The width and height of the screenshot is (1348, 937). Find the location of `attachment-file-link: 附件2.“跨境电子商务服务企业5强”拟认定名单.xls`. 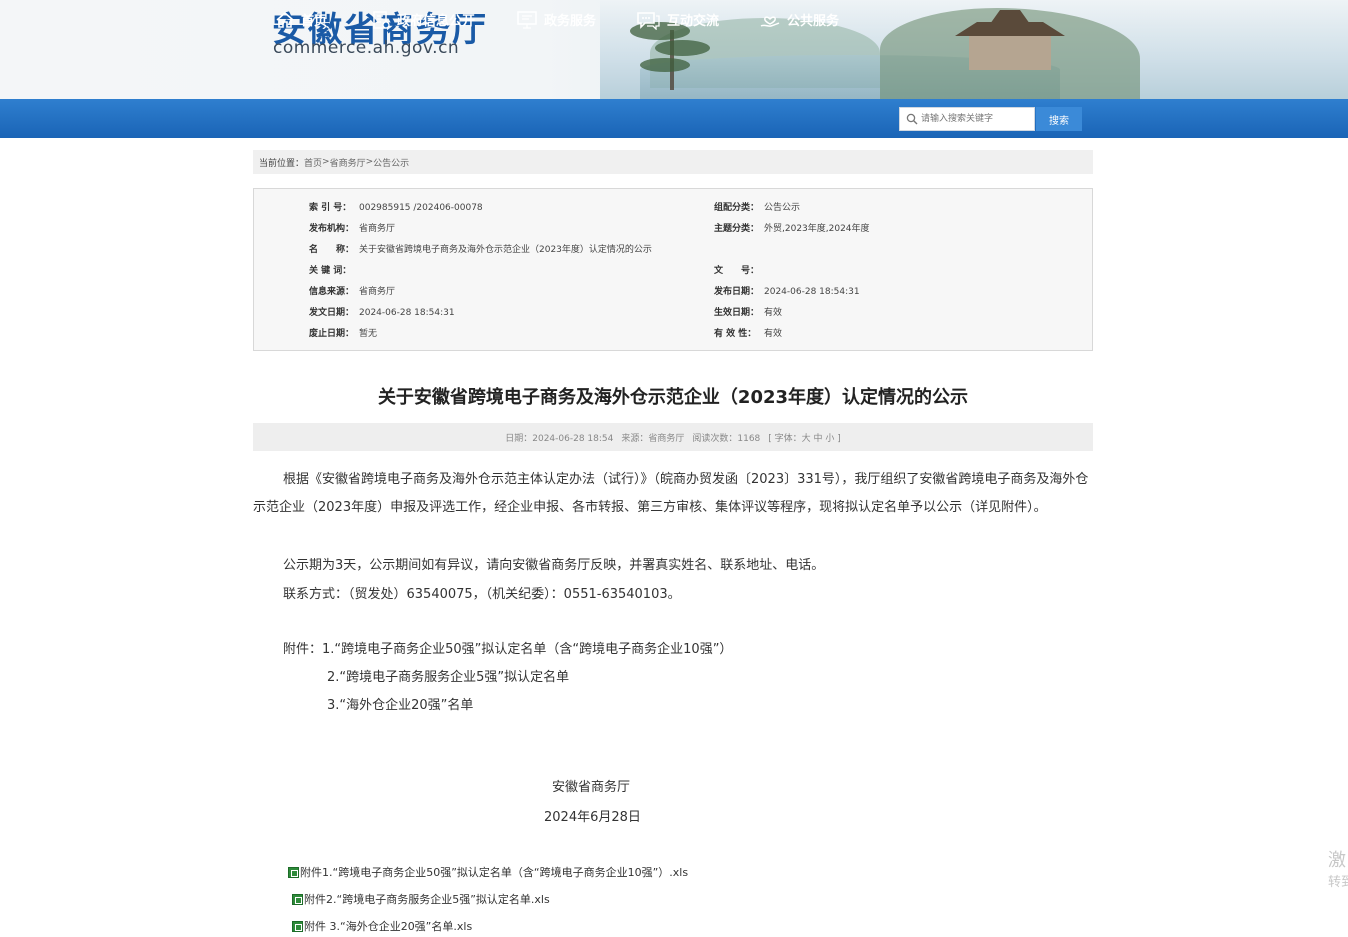

attachment-file-link: 附件2.“跨境电子商务服务企业5强”拟认定名单.xls is located at coordinates (421, 899).